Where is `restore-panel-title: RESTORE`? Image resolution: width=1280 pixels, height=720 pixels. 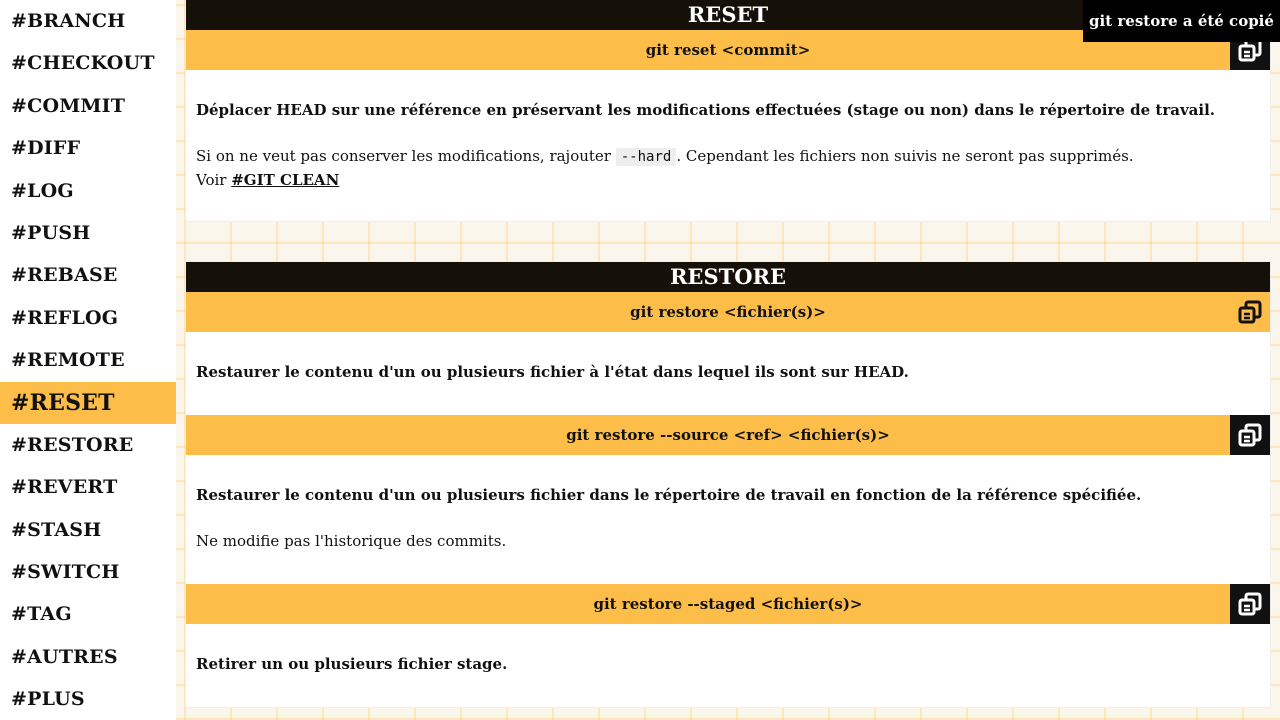 restore-panel-title: RESTORE is located at coordinates (728, 277).